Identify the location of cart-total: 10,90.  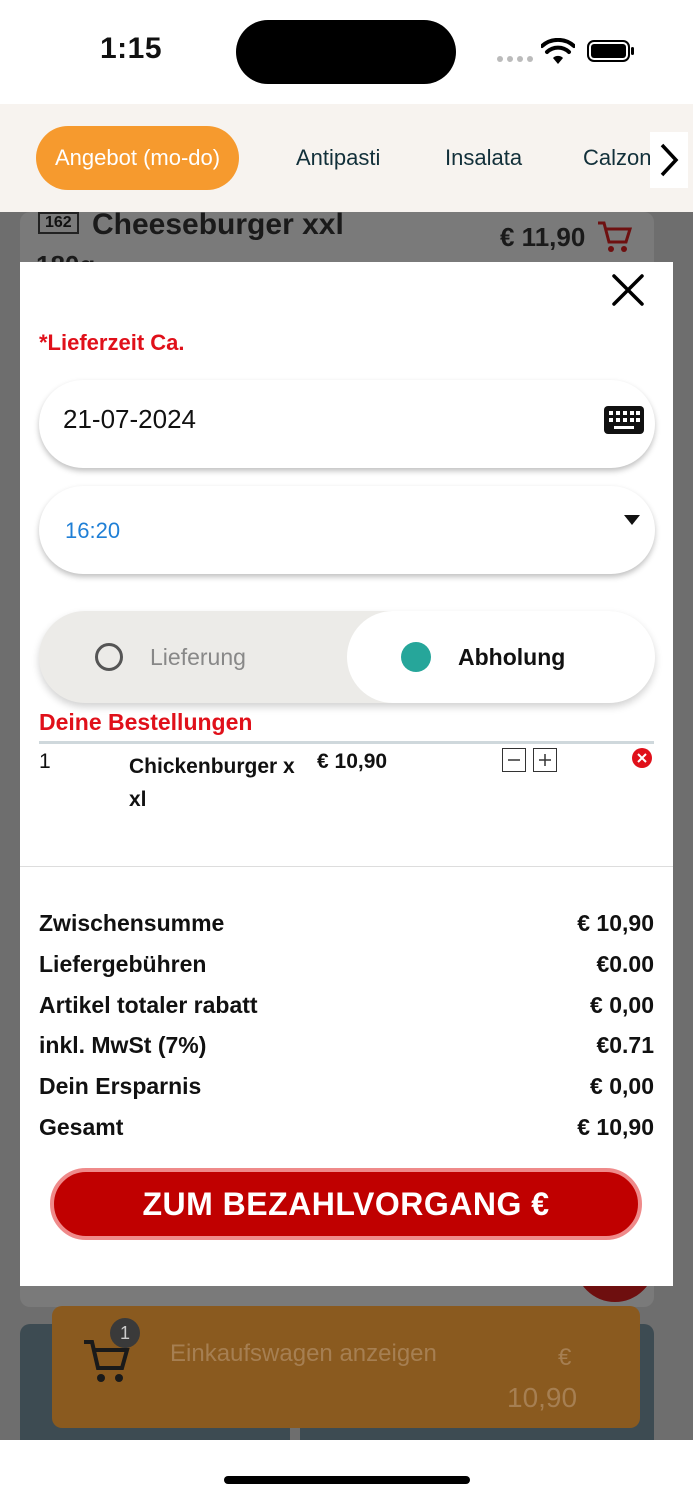
(542, 1397).